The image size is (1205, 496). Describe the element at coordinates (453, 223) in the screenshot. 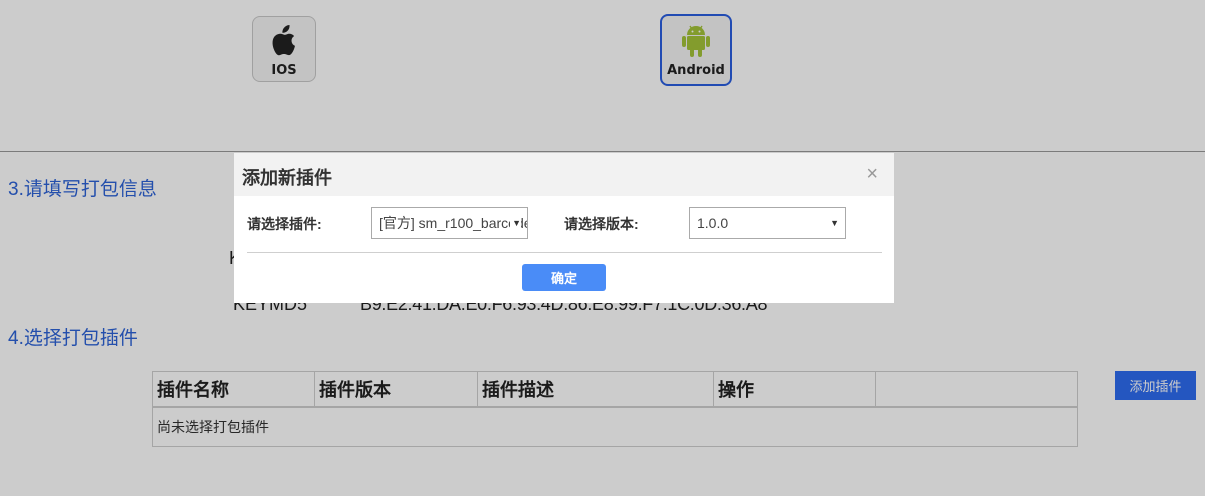

I see `plugin-select-value: [官方] sm_r100_barcode` at that location.